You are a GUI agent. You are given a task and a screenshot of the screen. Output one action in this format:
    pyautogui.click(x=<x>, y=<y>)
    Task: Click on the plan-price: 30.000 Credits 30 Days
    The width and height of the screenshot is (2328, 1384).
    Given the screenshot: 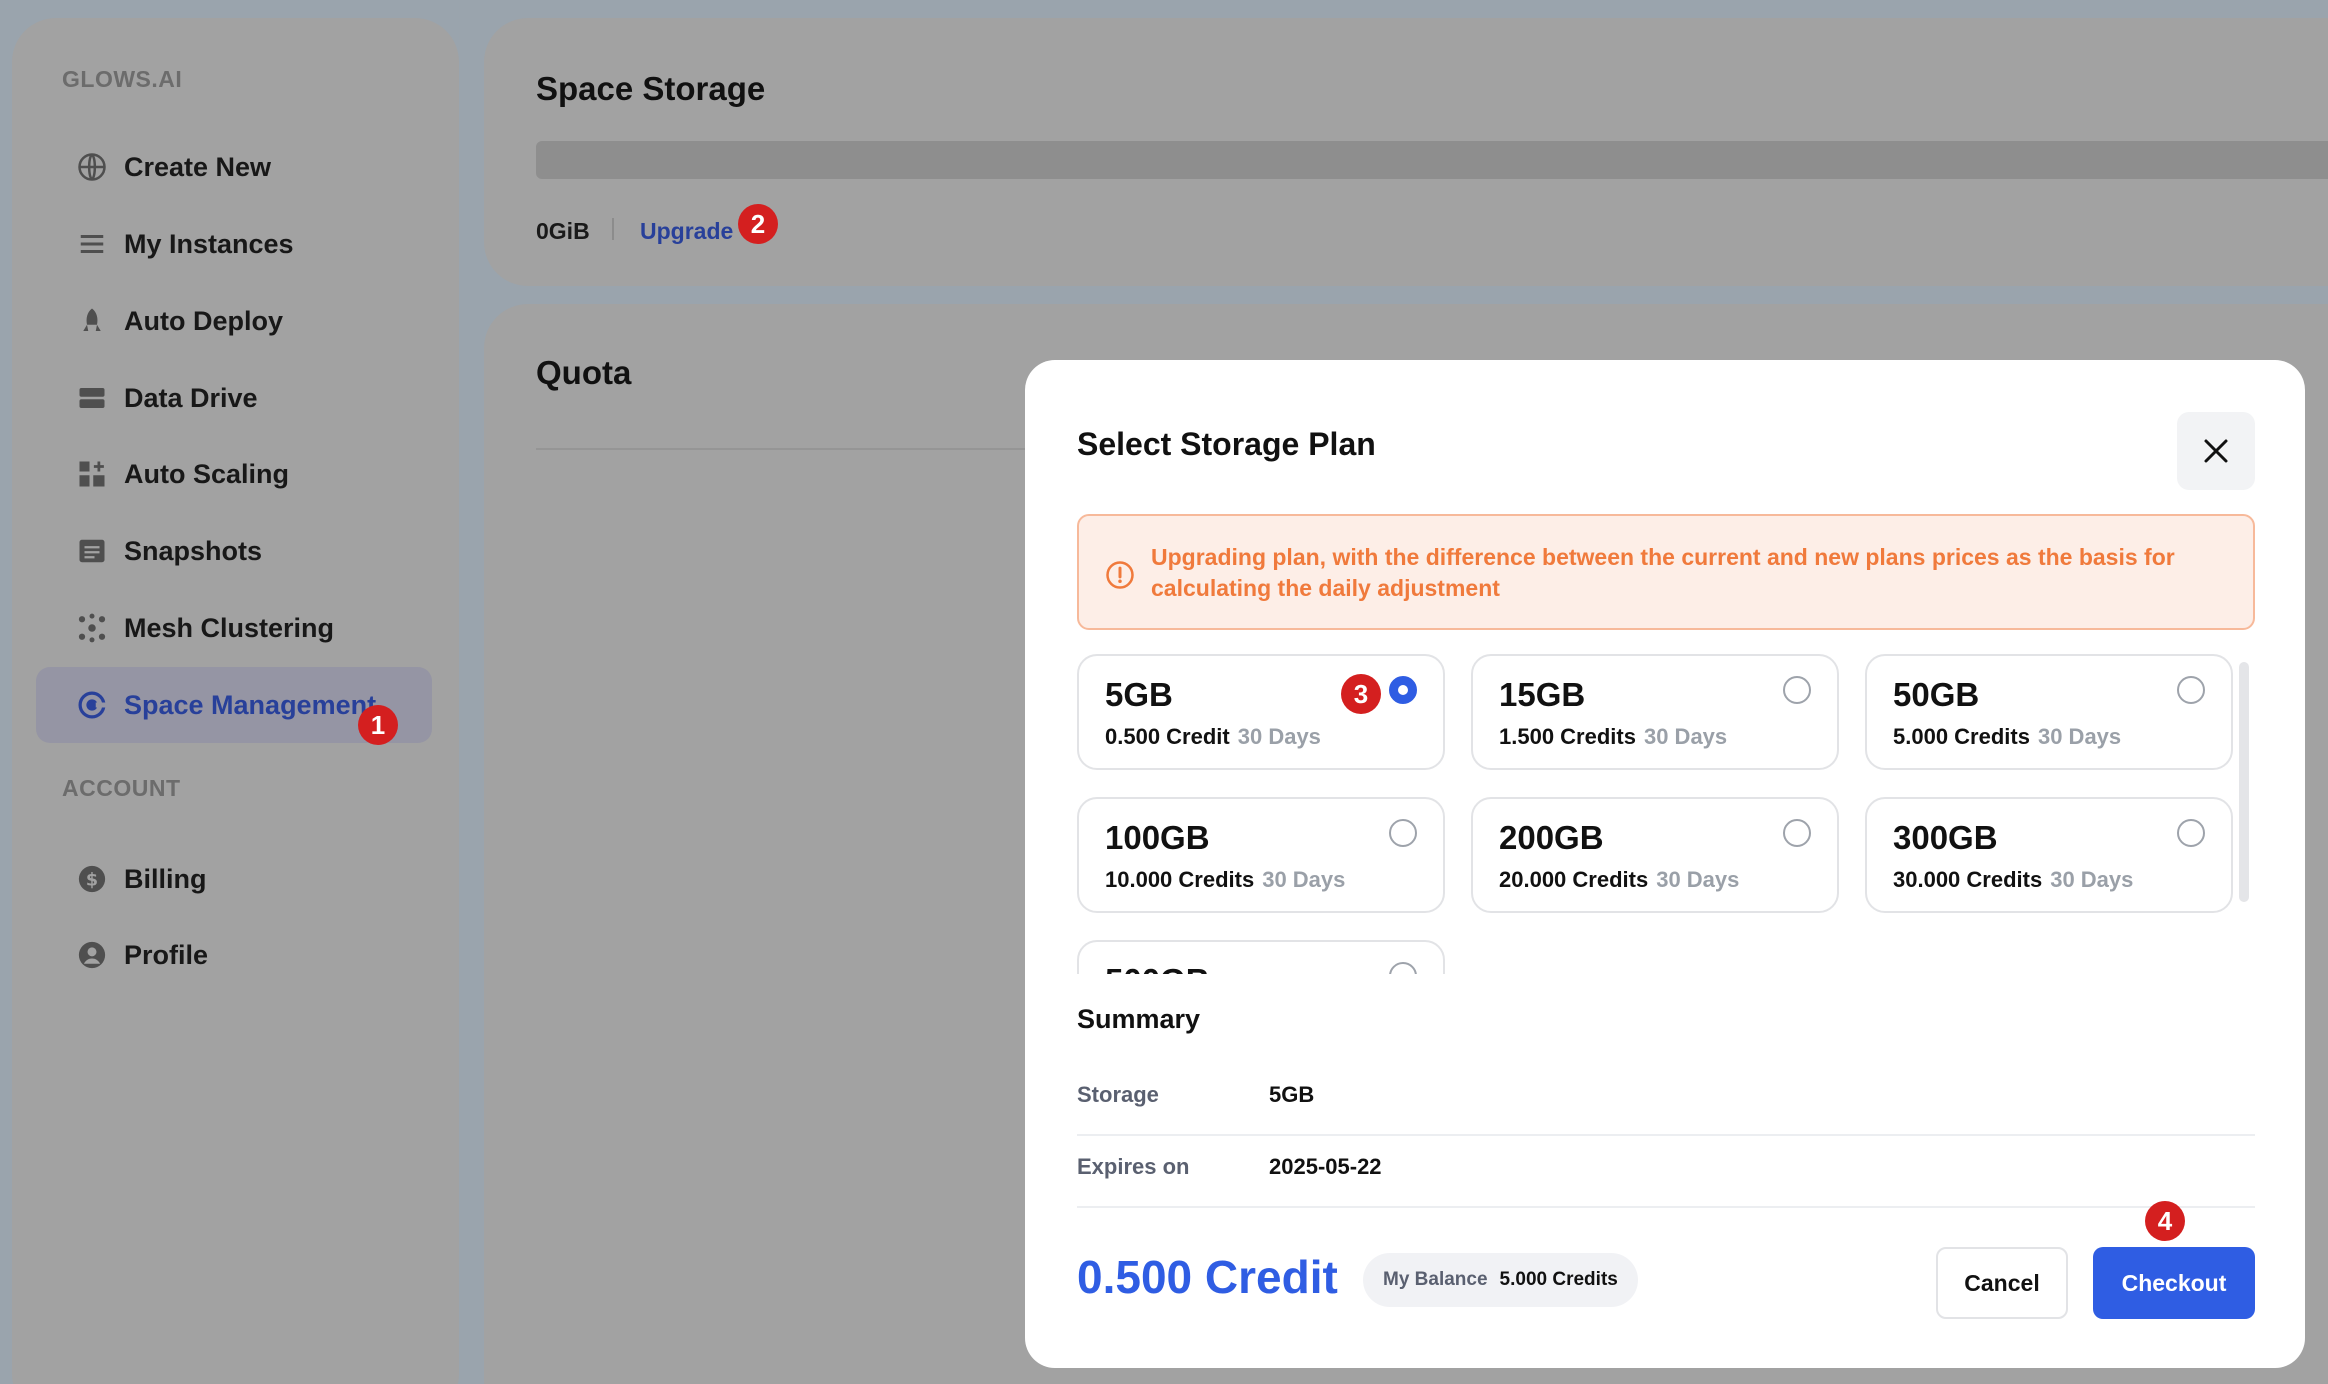 What is the action you would take?
    pyautogui.click(x=2013, y=880)
    